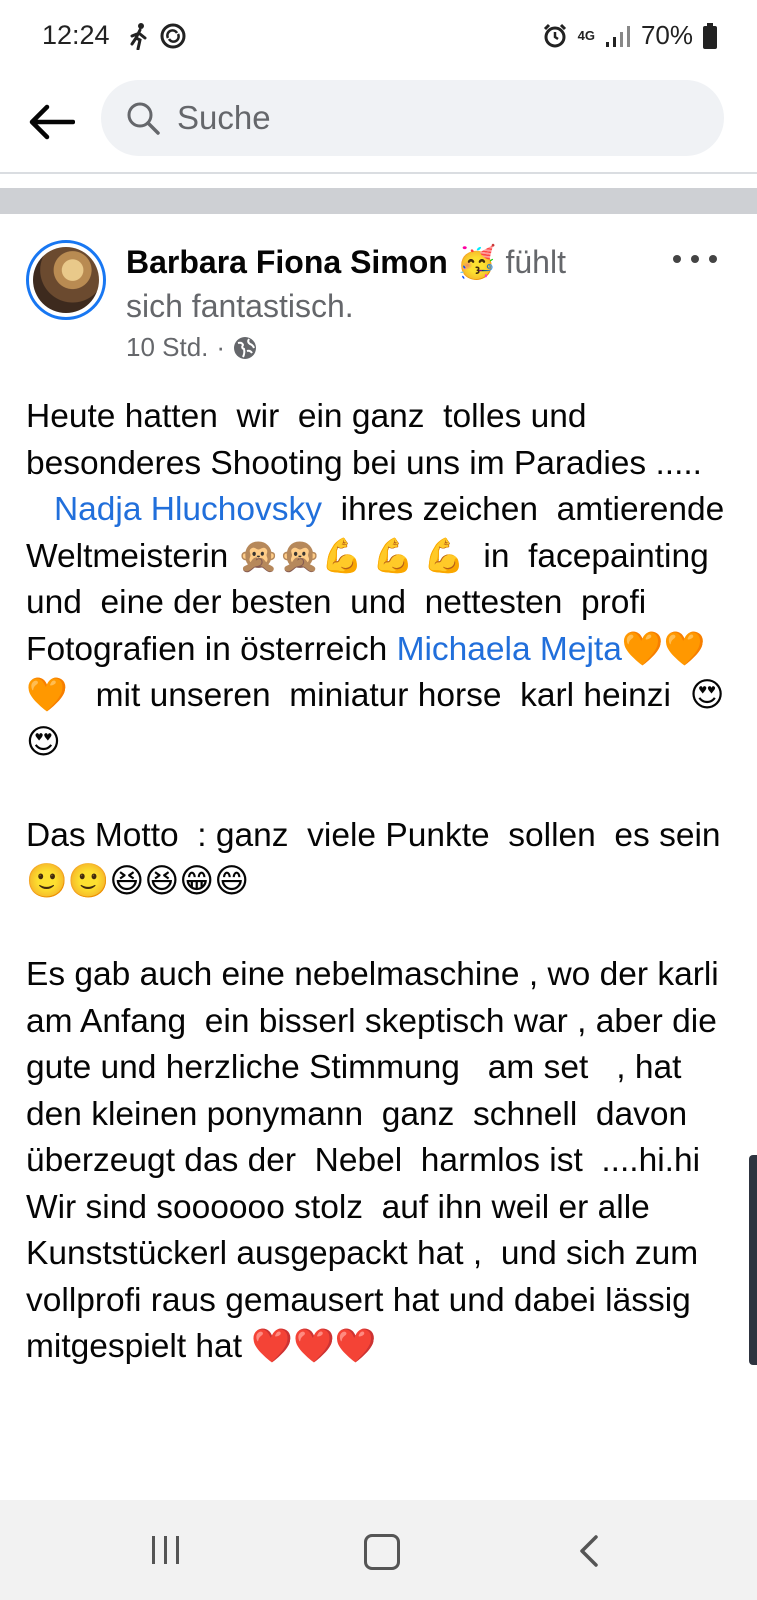 Image resolution: width=757 pixels, height=1600 pixels. What do you see at coordinates (617, 36) in the screenshot?
I see `signal-icon` at bounding box center [617, 36].